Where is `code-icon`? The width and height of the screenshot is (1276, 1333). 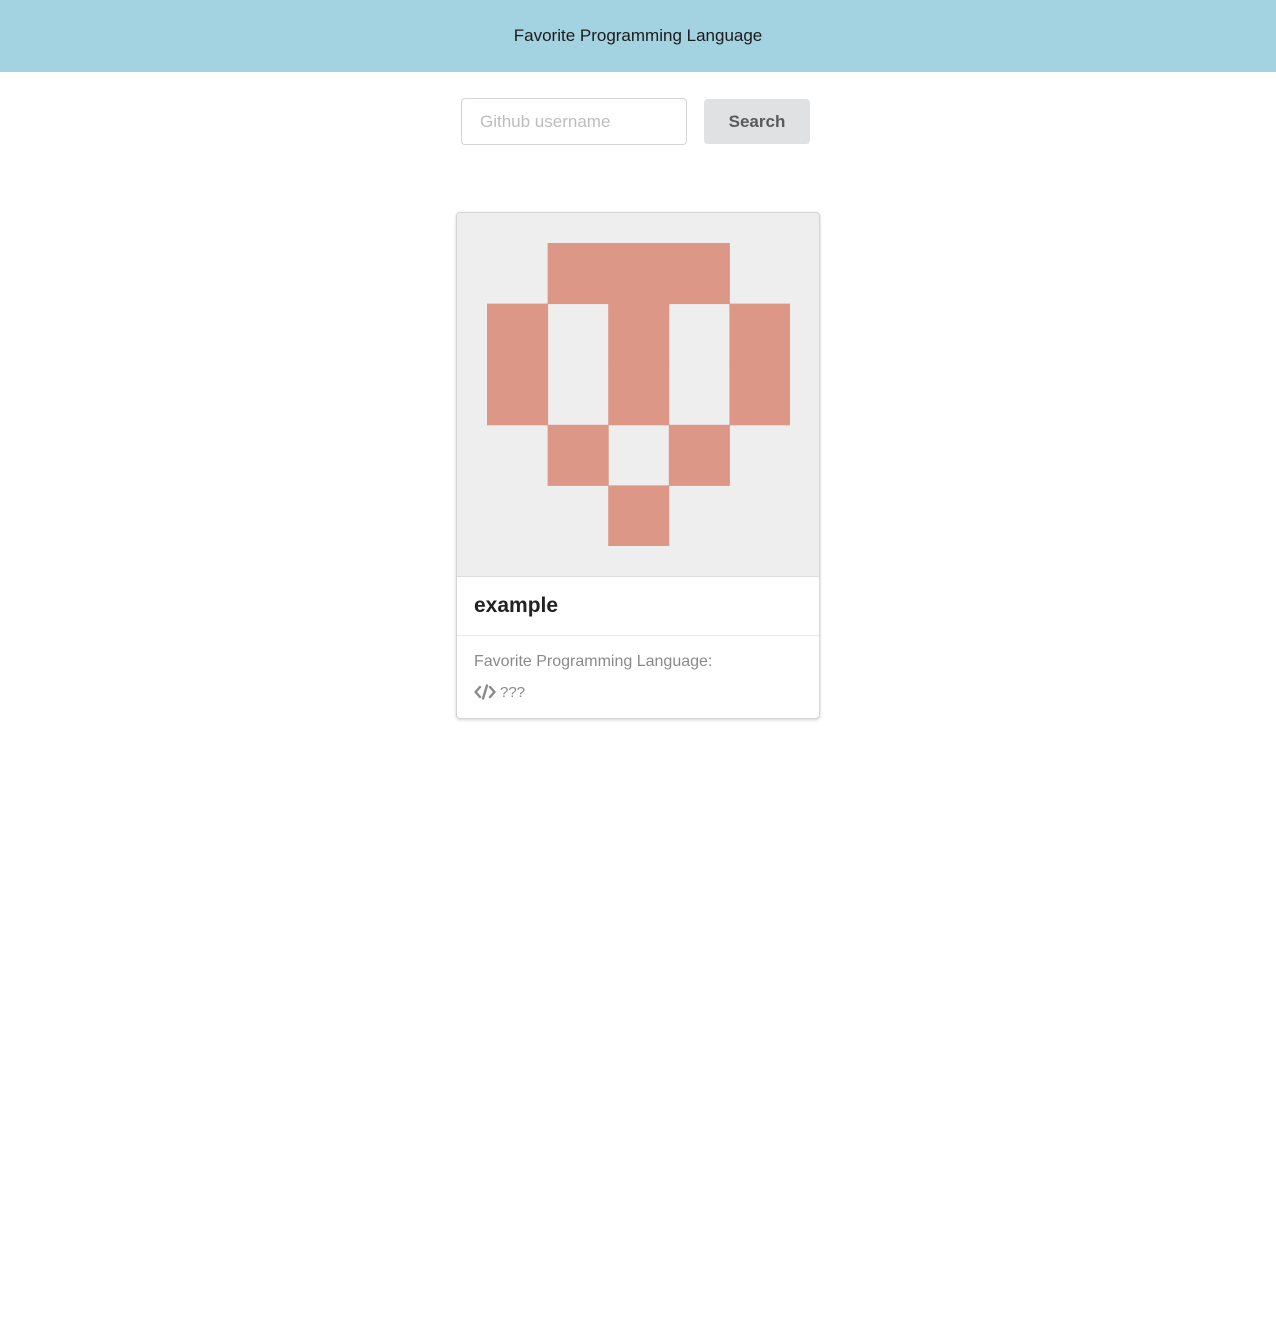
code-icon is located at coordinates (485, 692).